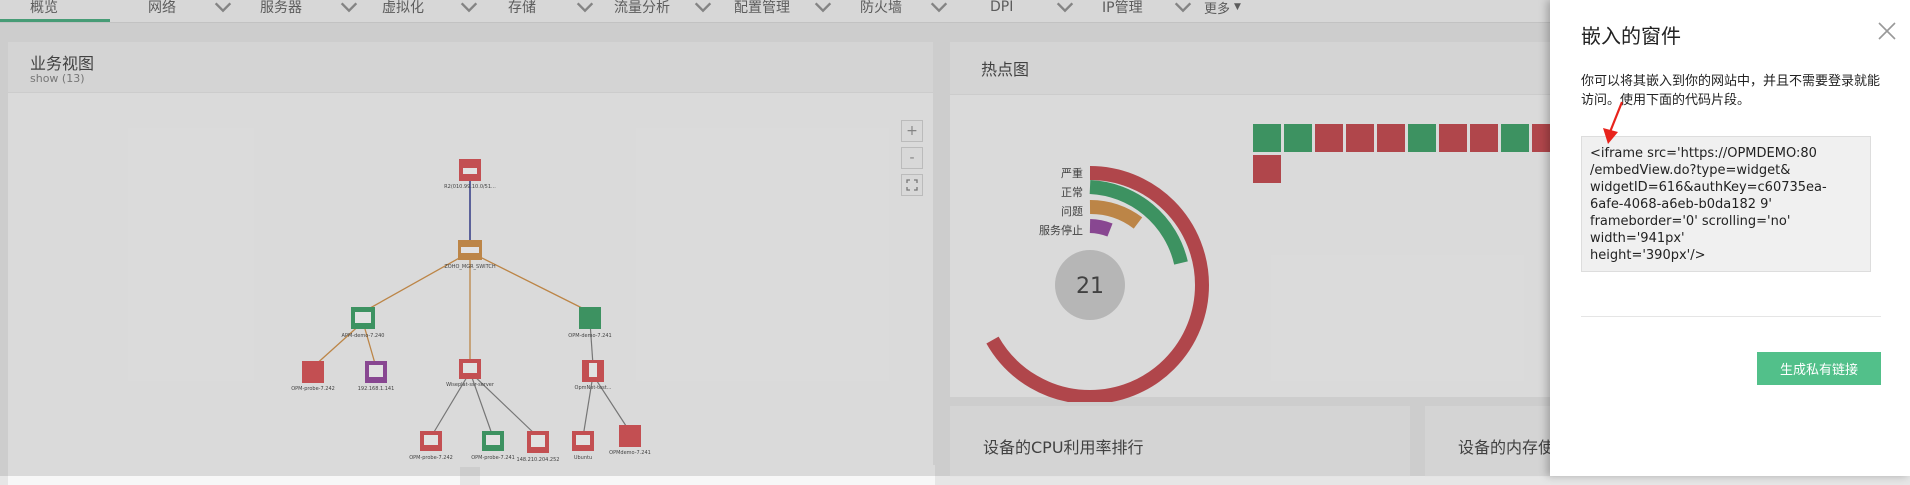 The image size is (1910, 485). What do you see at coordinates (1631, 36) in the screenshot?
I see `drawer-title: 嵌入的窗件` at bounding box center [1631, 36].